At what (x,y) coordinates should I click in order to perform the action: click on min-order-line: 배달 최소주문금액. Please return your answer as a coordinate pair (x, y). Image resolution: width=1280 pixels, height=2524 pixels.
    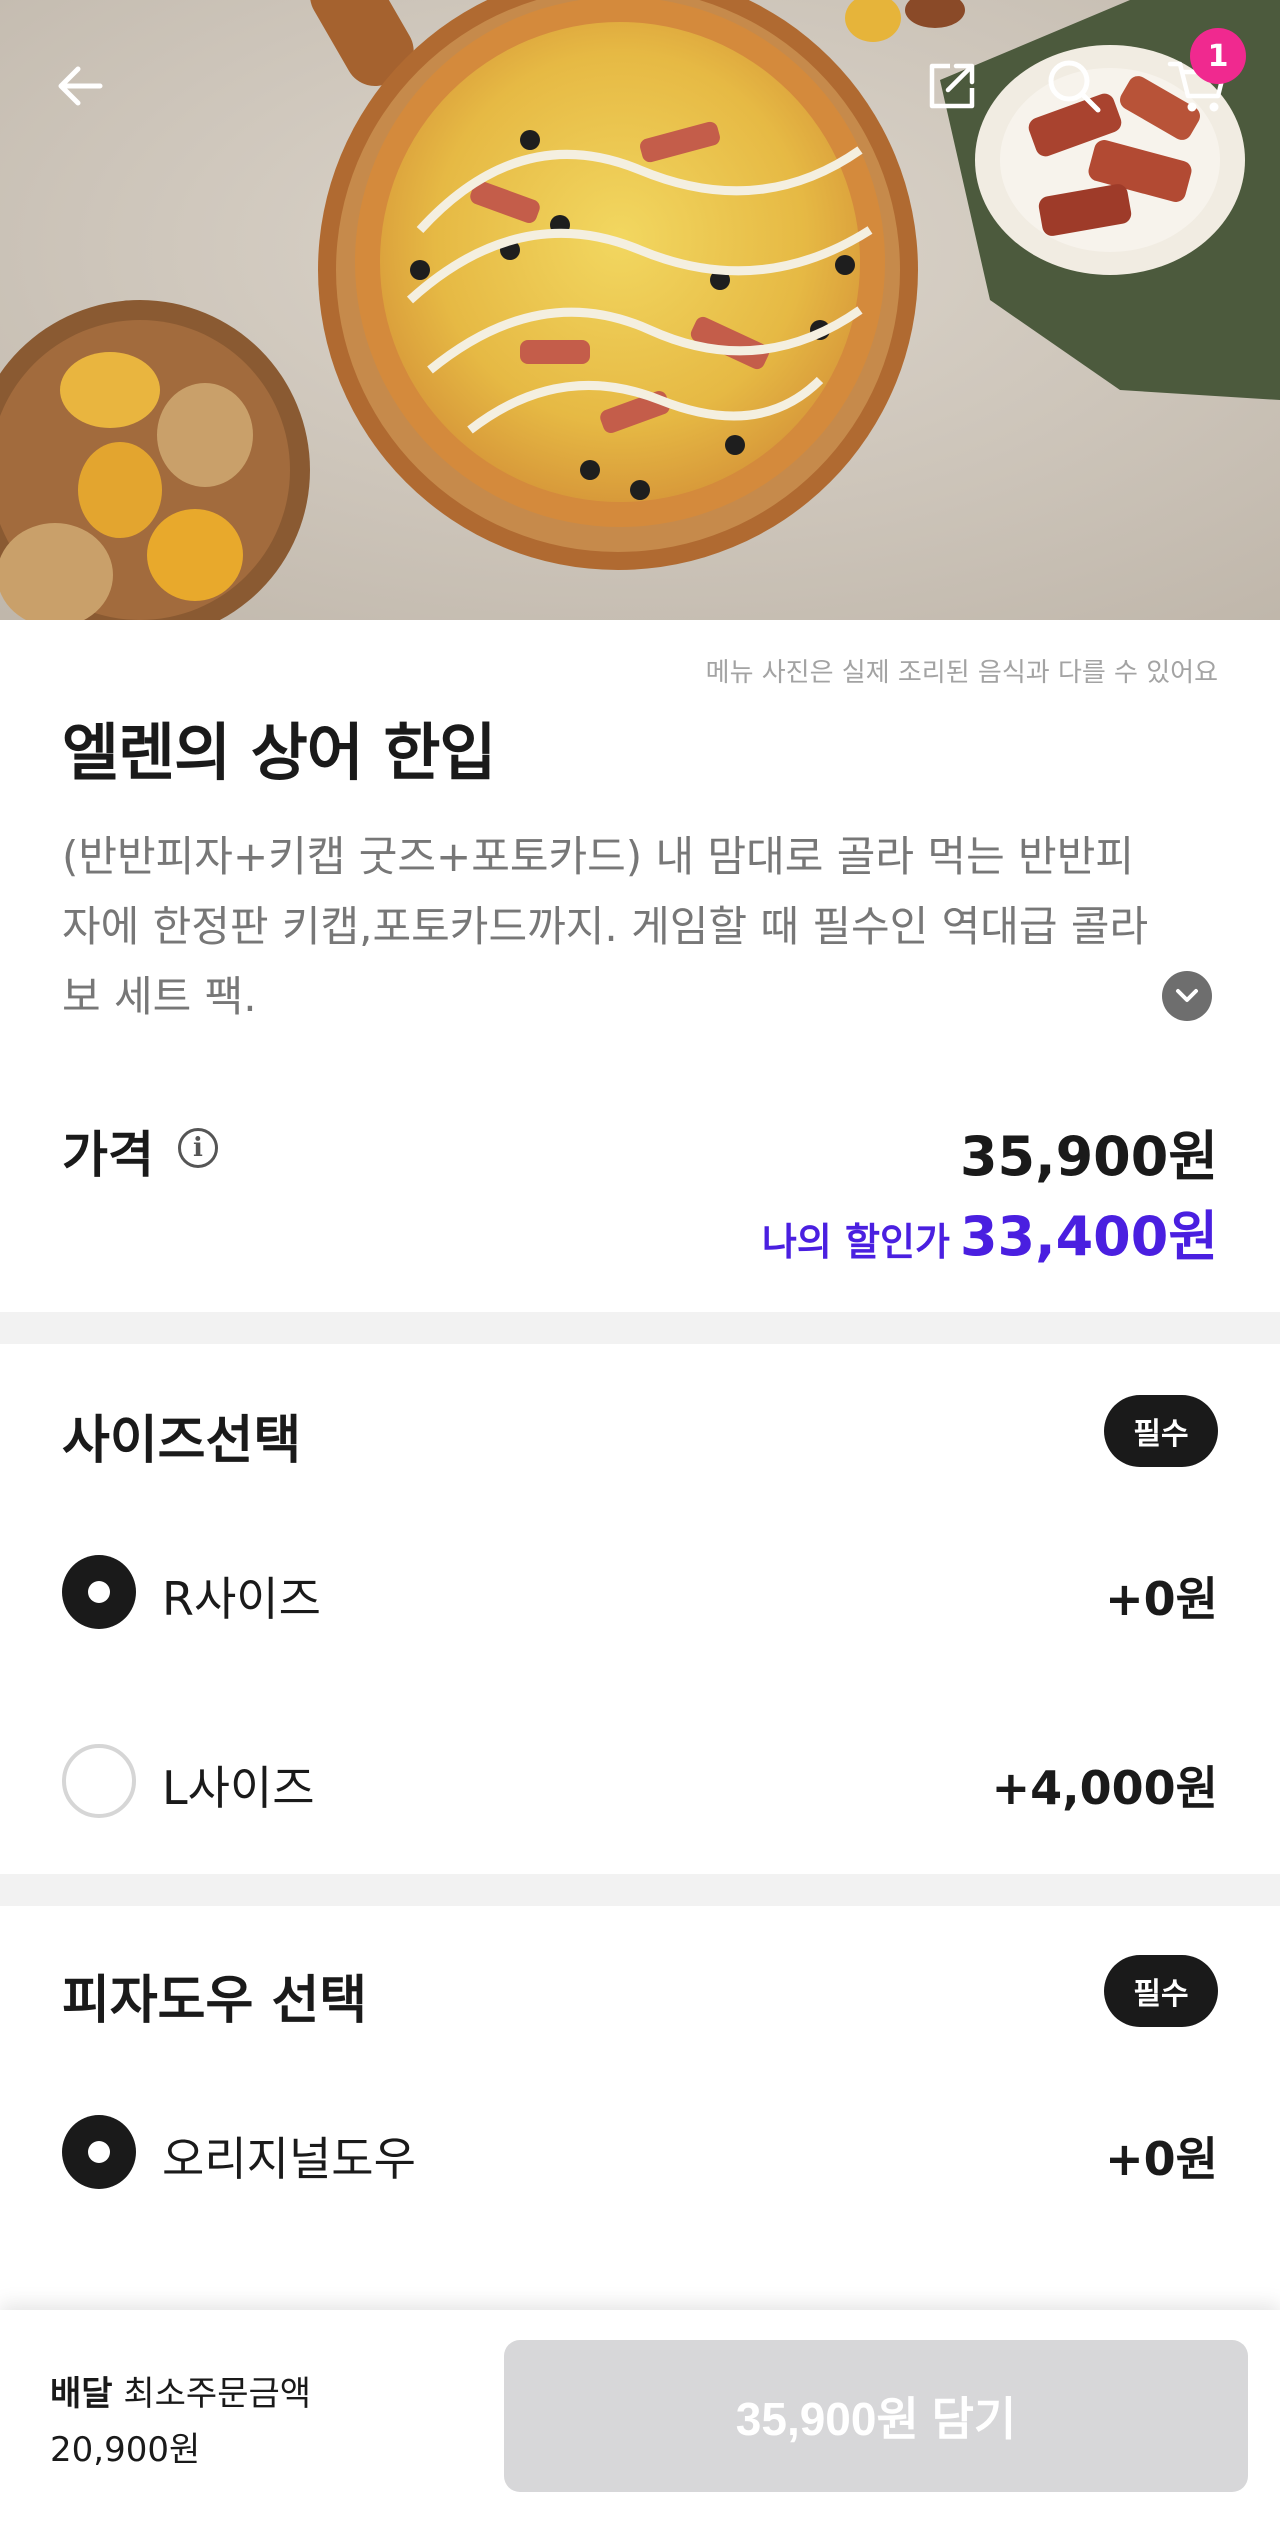
    Looking at the image, I should click on (180, 2390).